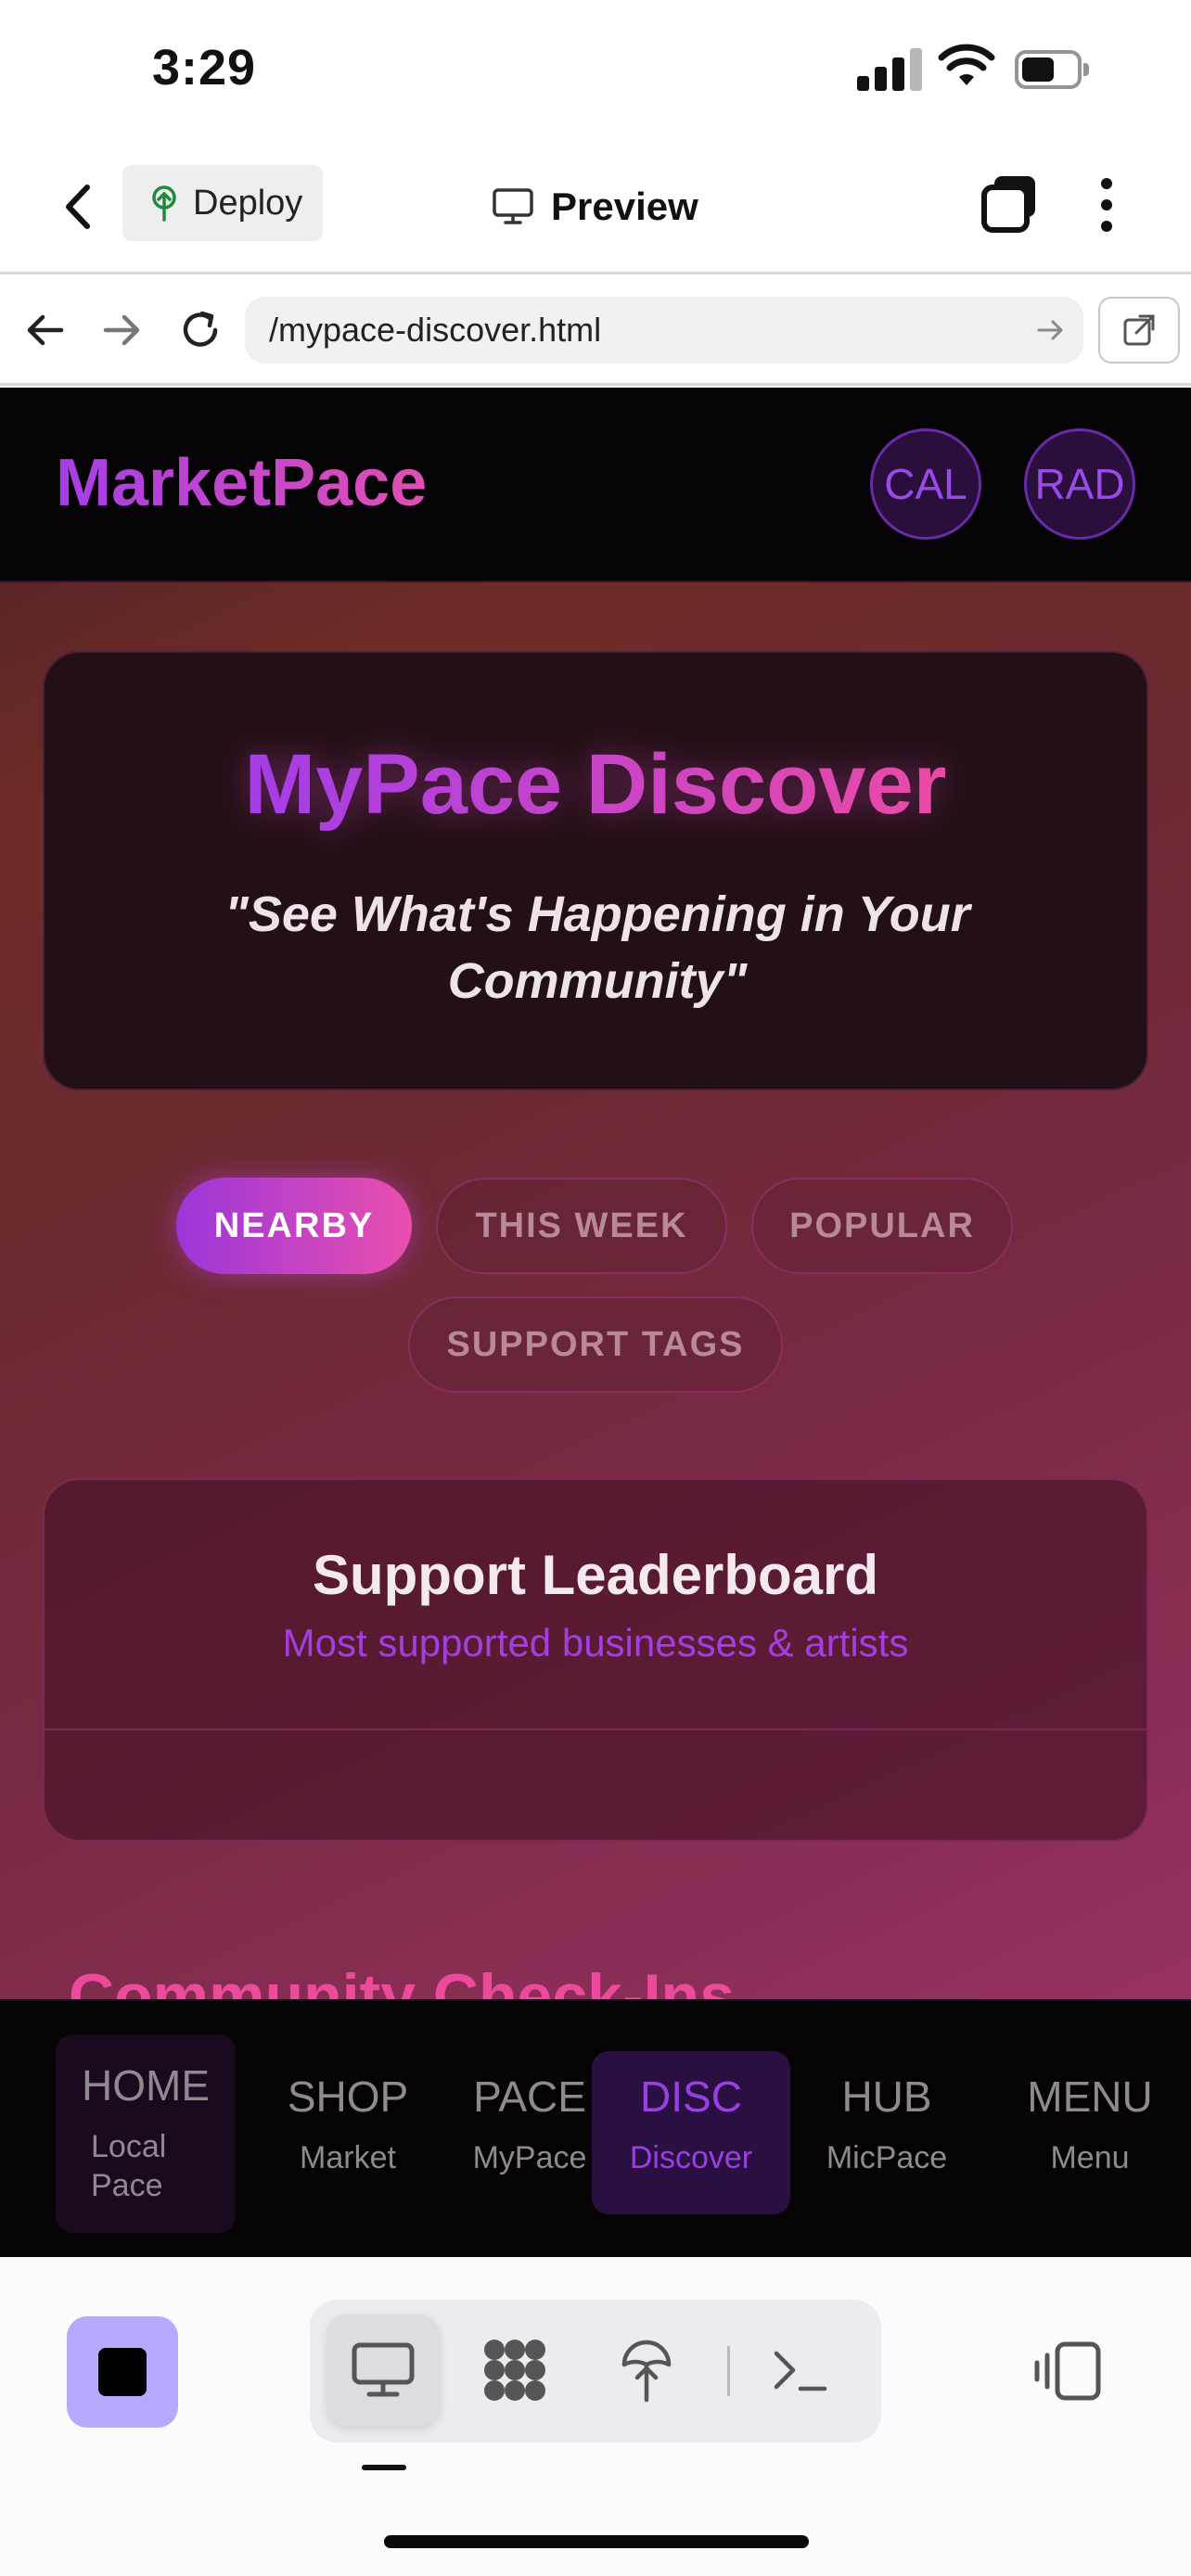 The image size is (1191, 2576). I want to click on external-link-icon, so click(1139, 330).